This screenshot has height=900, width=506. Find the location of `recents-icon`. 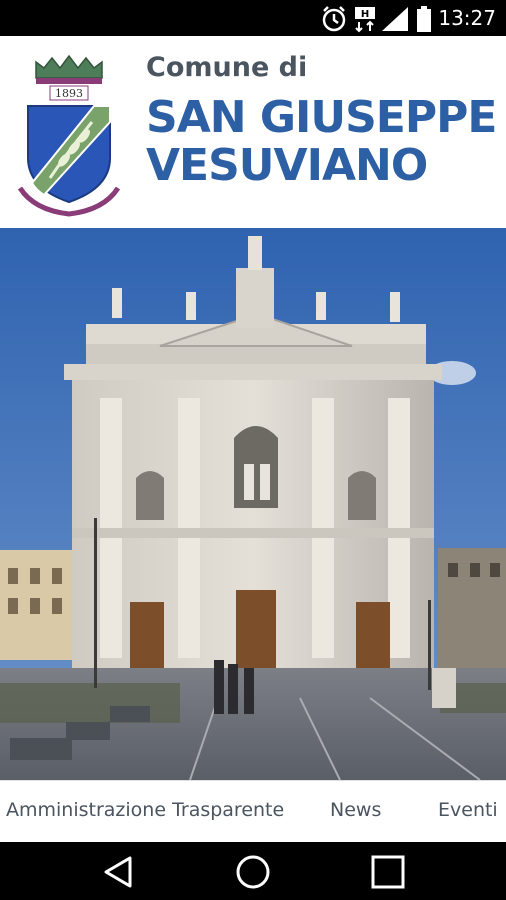

recents-icon is located at coordinates (388, 872).